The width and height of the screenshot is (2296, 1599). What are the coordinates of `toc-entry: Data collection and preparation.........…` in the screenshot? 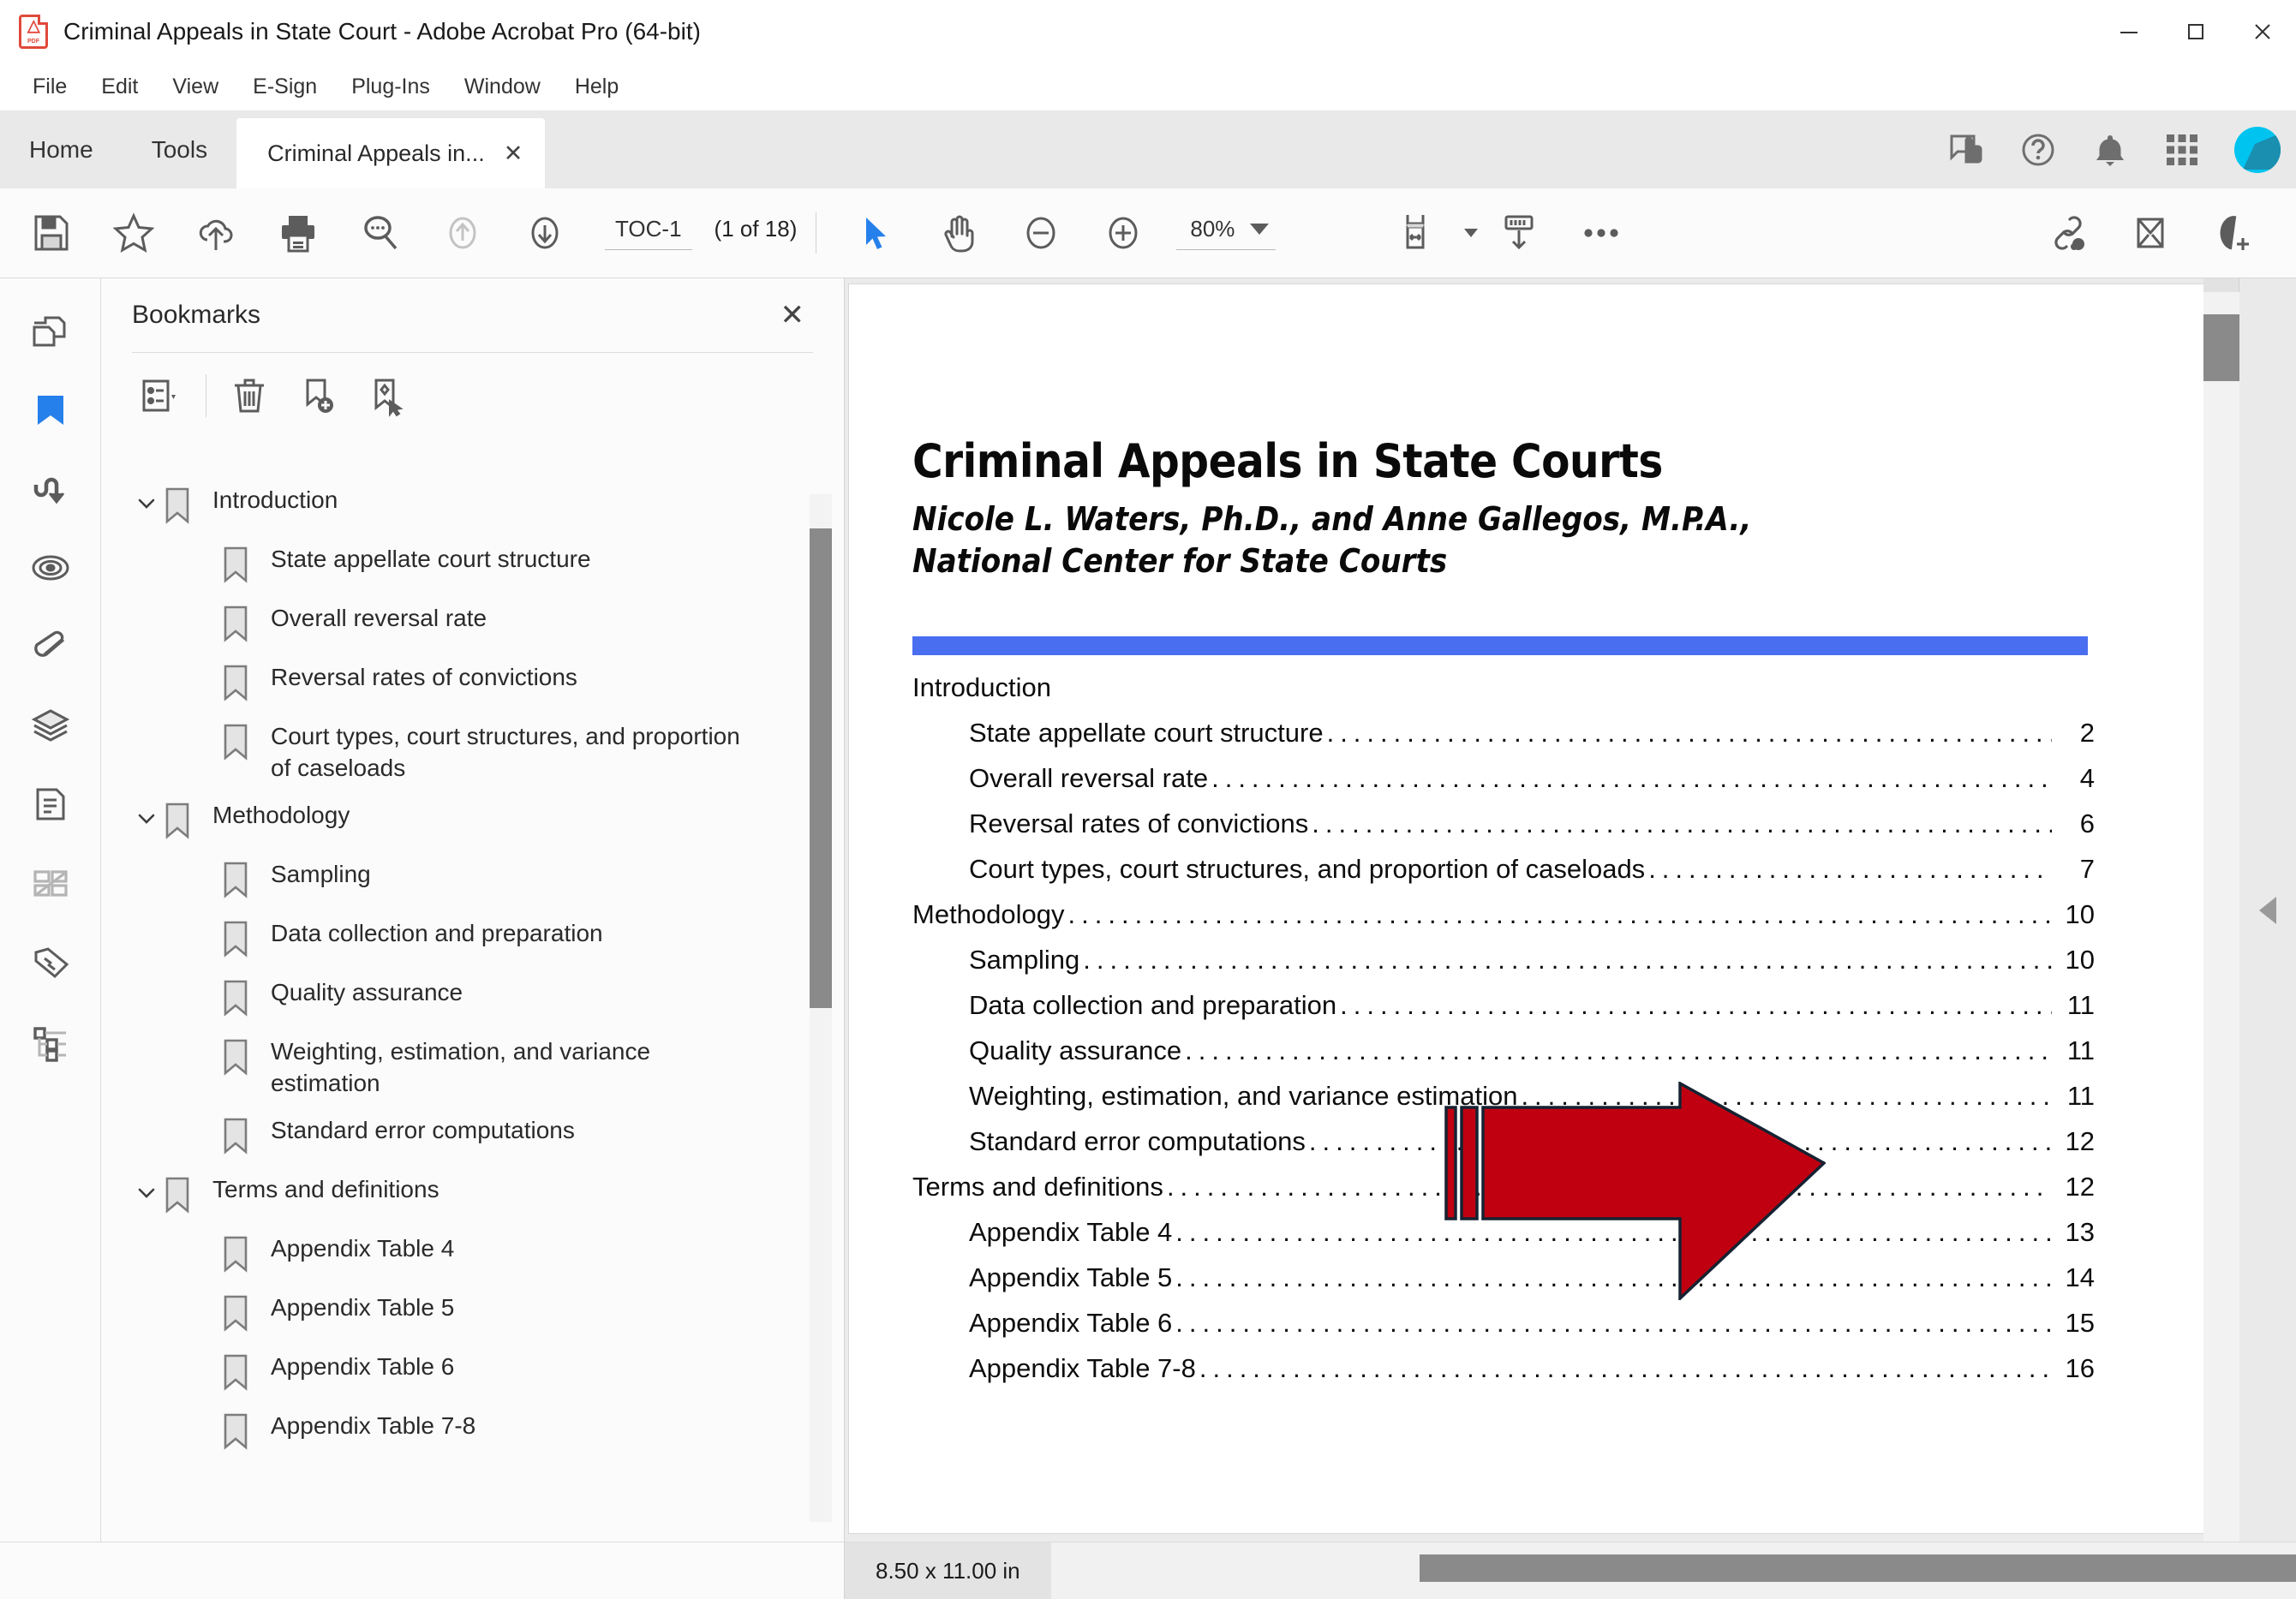 It's located at (1503, 1014).